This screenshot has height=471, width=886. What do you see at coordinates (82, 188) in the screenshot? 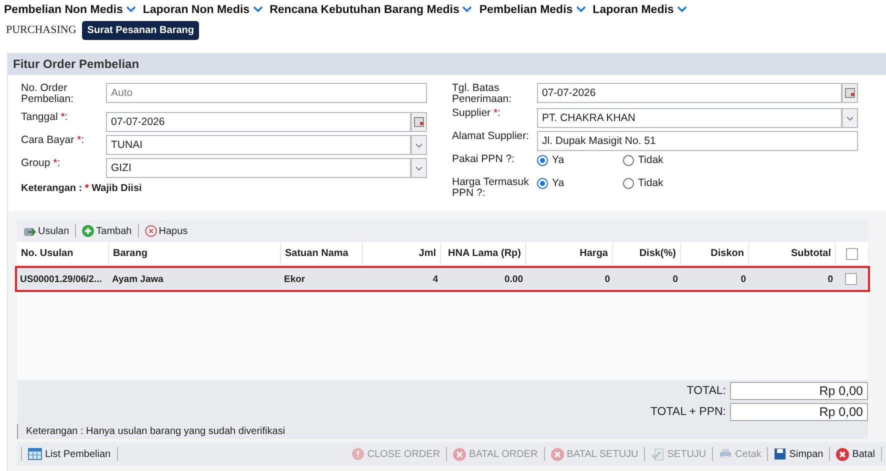
I see `required-note: Keterangan : * Wajib Diisi` at bounding box center [82, 188].